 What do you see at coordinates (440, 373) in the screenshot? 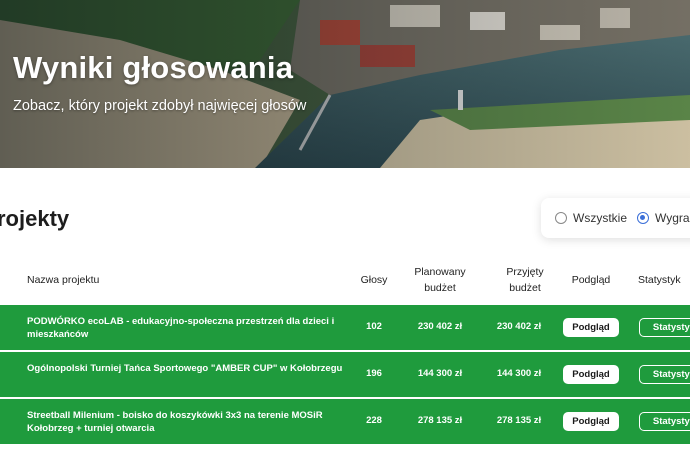
I see `planned-budget: 144 300 zł` at bounding box center [440, 373].